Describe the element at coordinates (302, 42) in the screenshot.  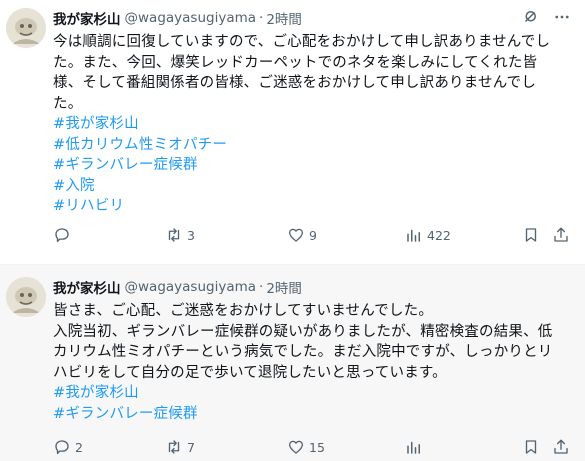
I see `tweet-text-line: 今は順調に回復していますので、ご心配をおかけして申し訳ありませんでし` at that location.